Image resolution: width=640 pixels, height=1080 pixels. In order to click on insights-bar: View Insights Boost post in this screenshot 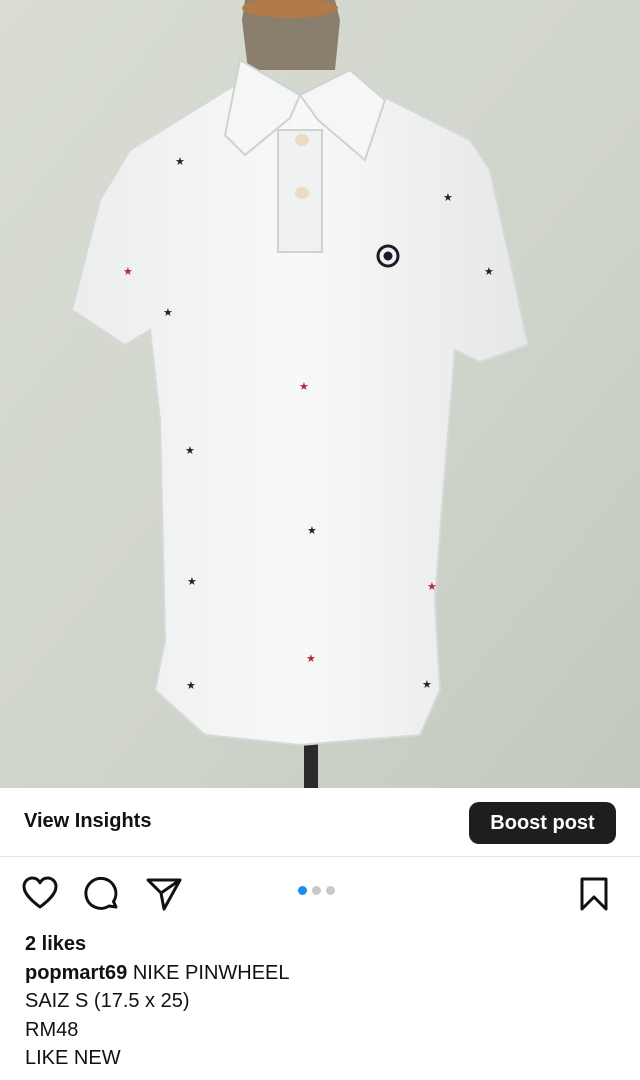, I will do `click(320, 822)`.